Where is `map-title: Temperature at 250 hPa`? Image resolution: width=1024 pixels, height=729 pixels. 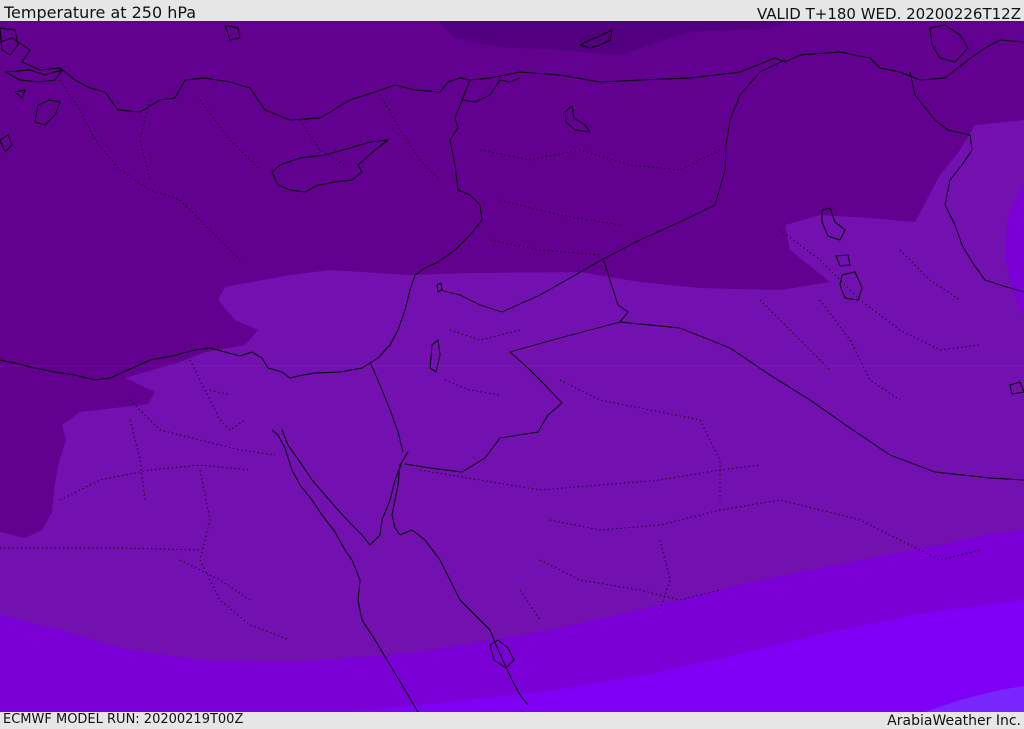 map-title: Temperature at 250 hPa is located at coordinates (100, 12).